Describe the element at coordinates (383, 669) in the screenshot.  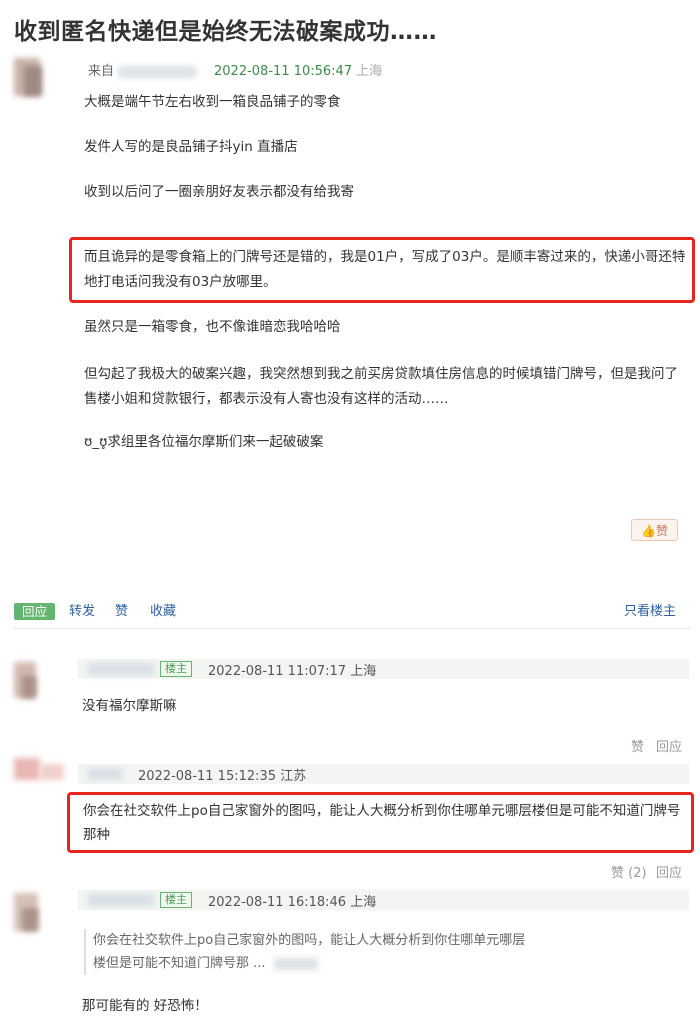
I see `comment-header: 楼主 2022-08-11 11:07:17 上海` at that location.